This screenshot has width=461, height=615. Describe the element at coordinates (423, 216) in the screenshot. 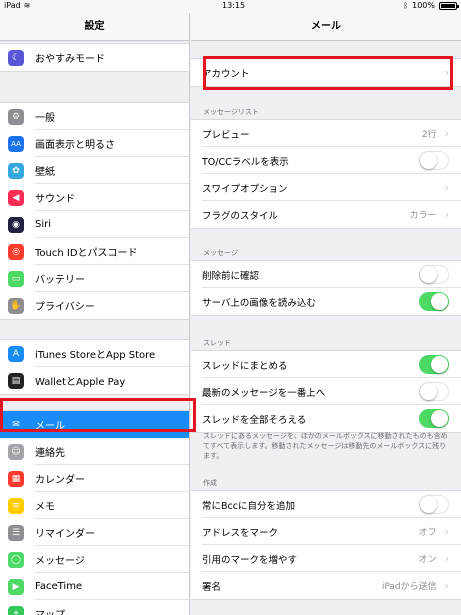

I see `settings-row-value: カラー` at that location.